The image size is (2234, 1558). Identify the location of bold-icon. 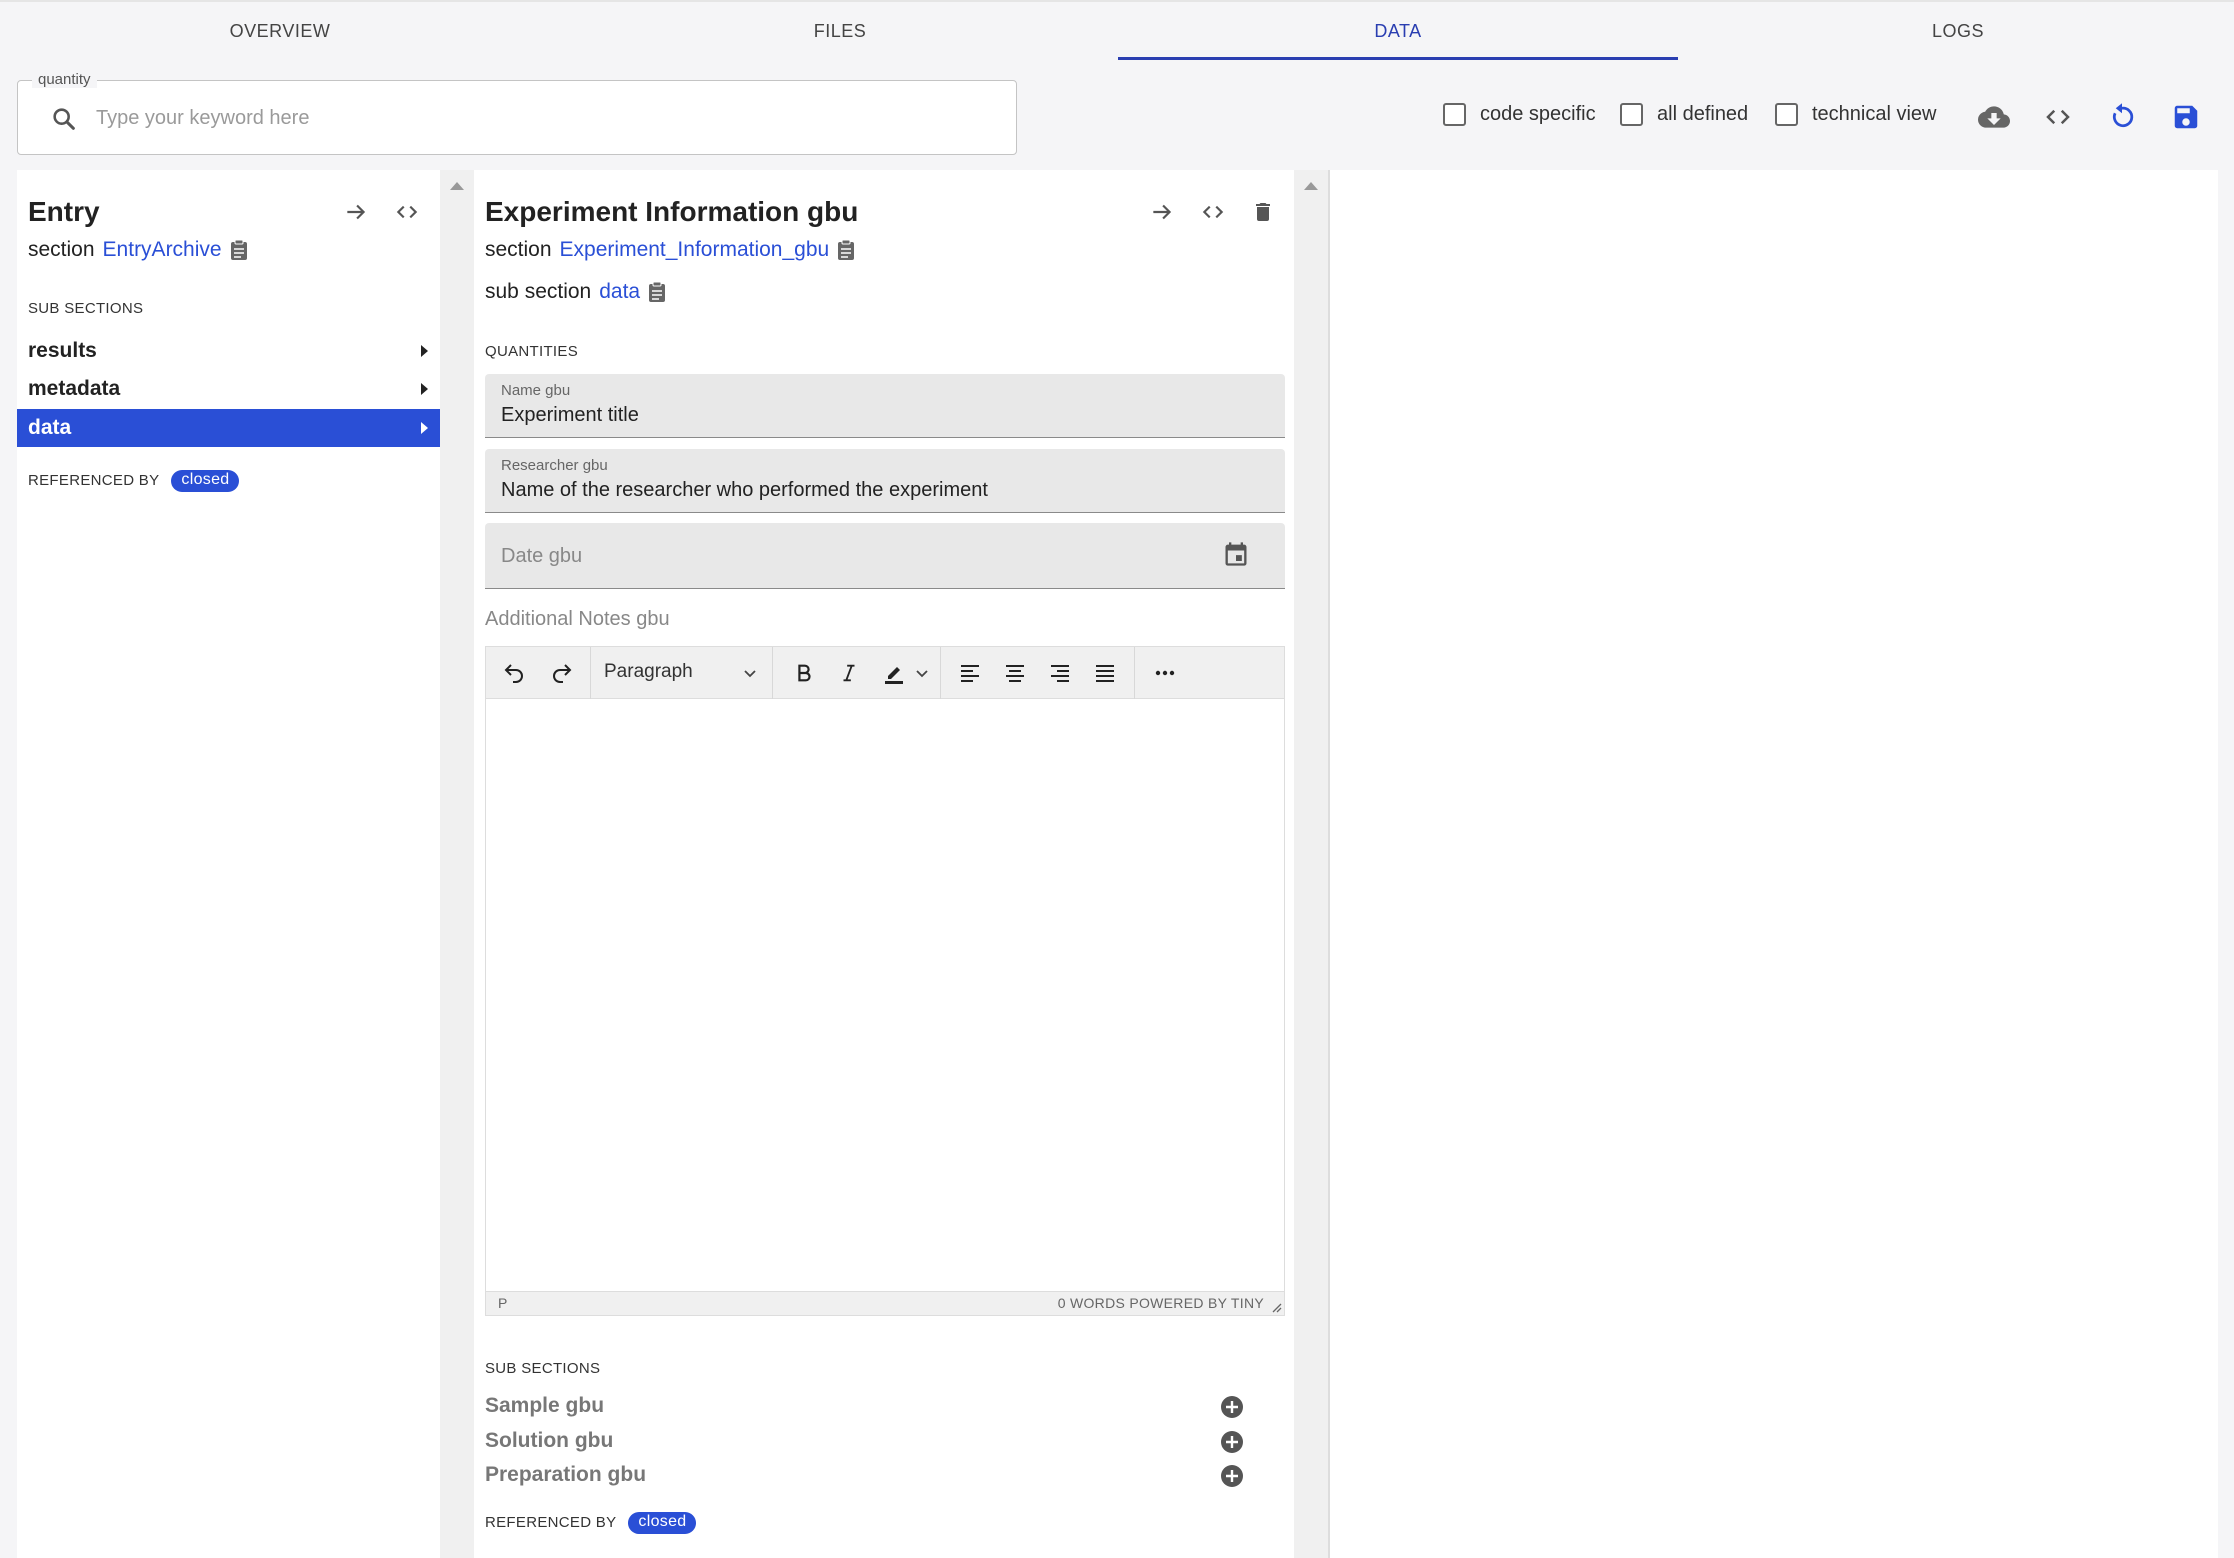
(804, 673).